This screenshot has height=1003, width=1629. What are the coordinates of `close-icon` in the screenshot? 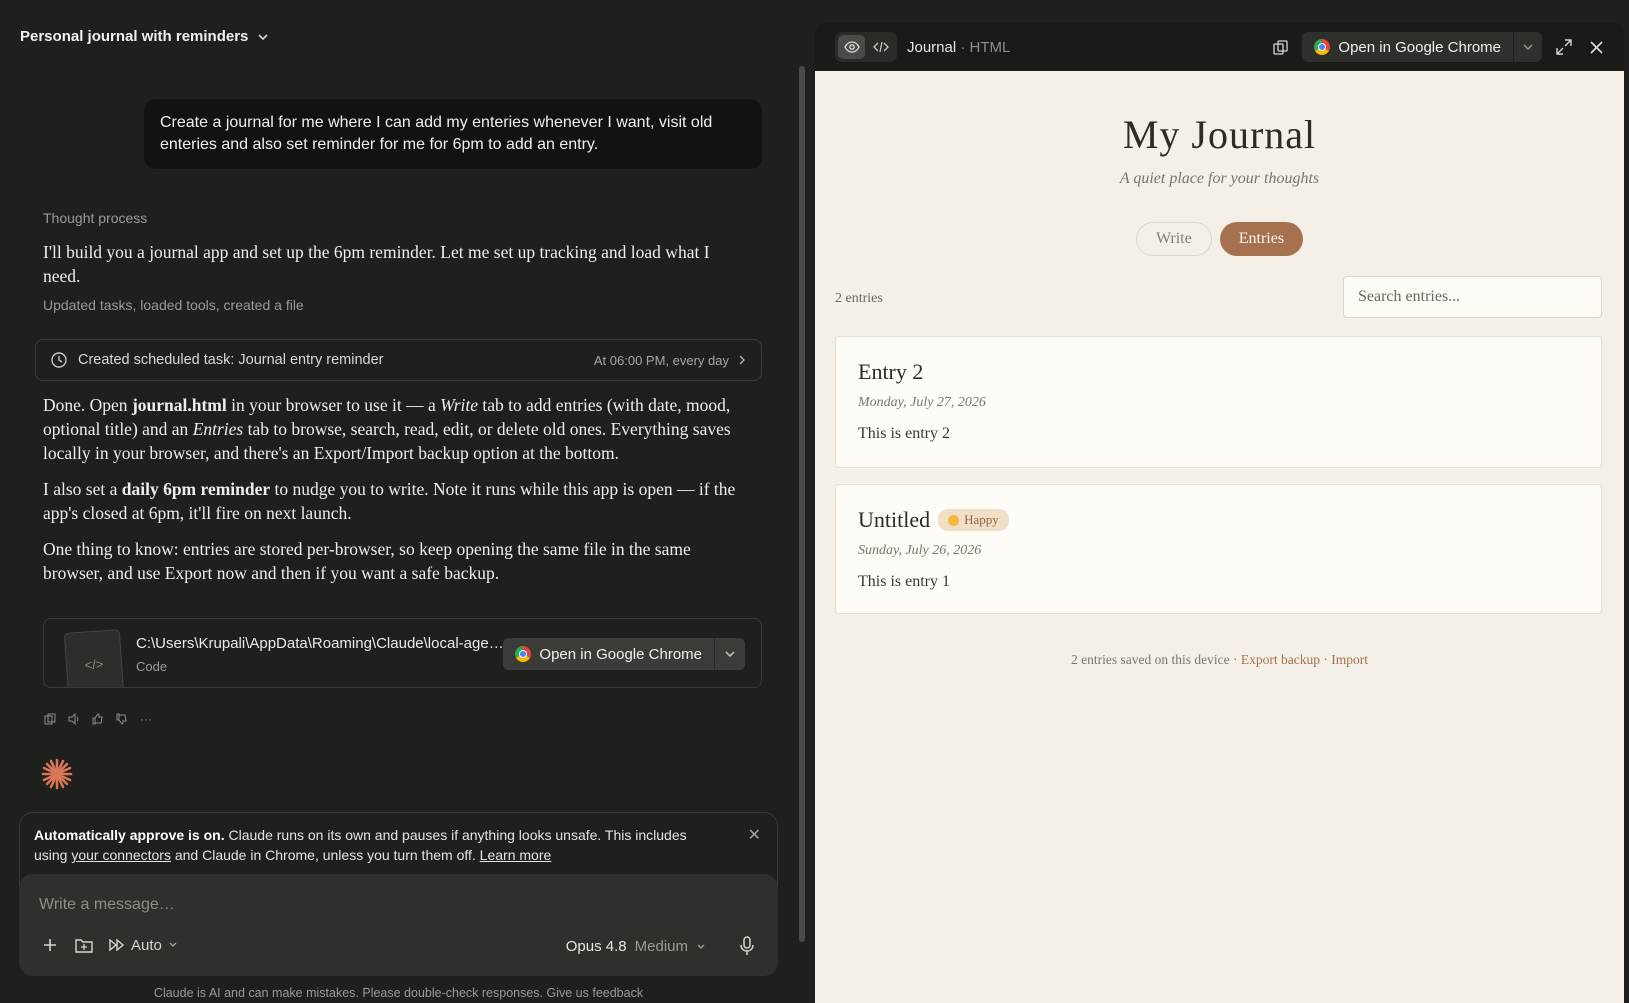 It's located at (1596, 47).